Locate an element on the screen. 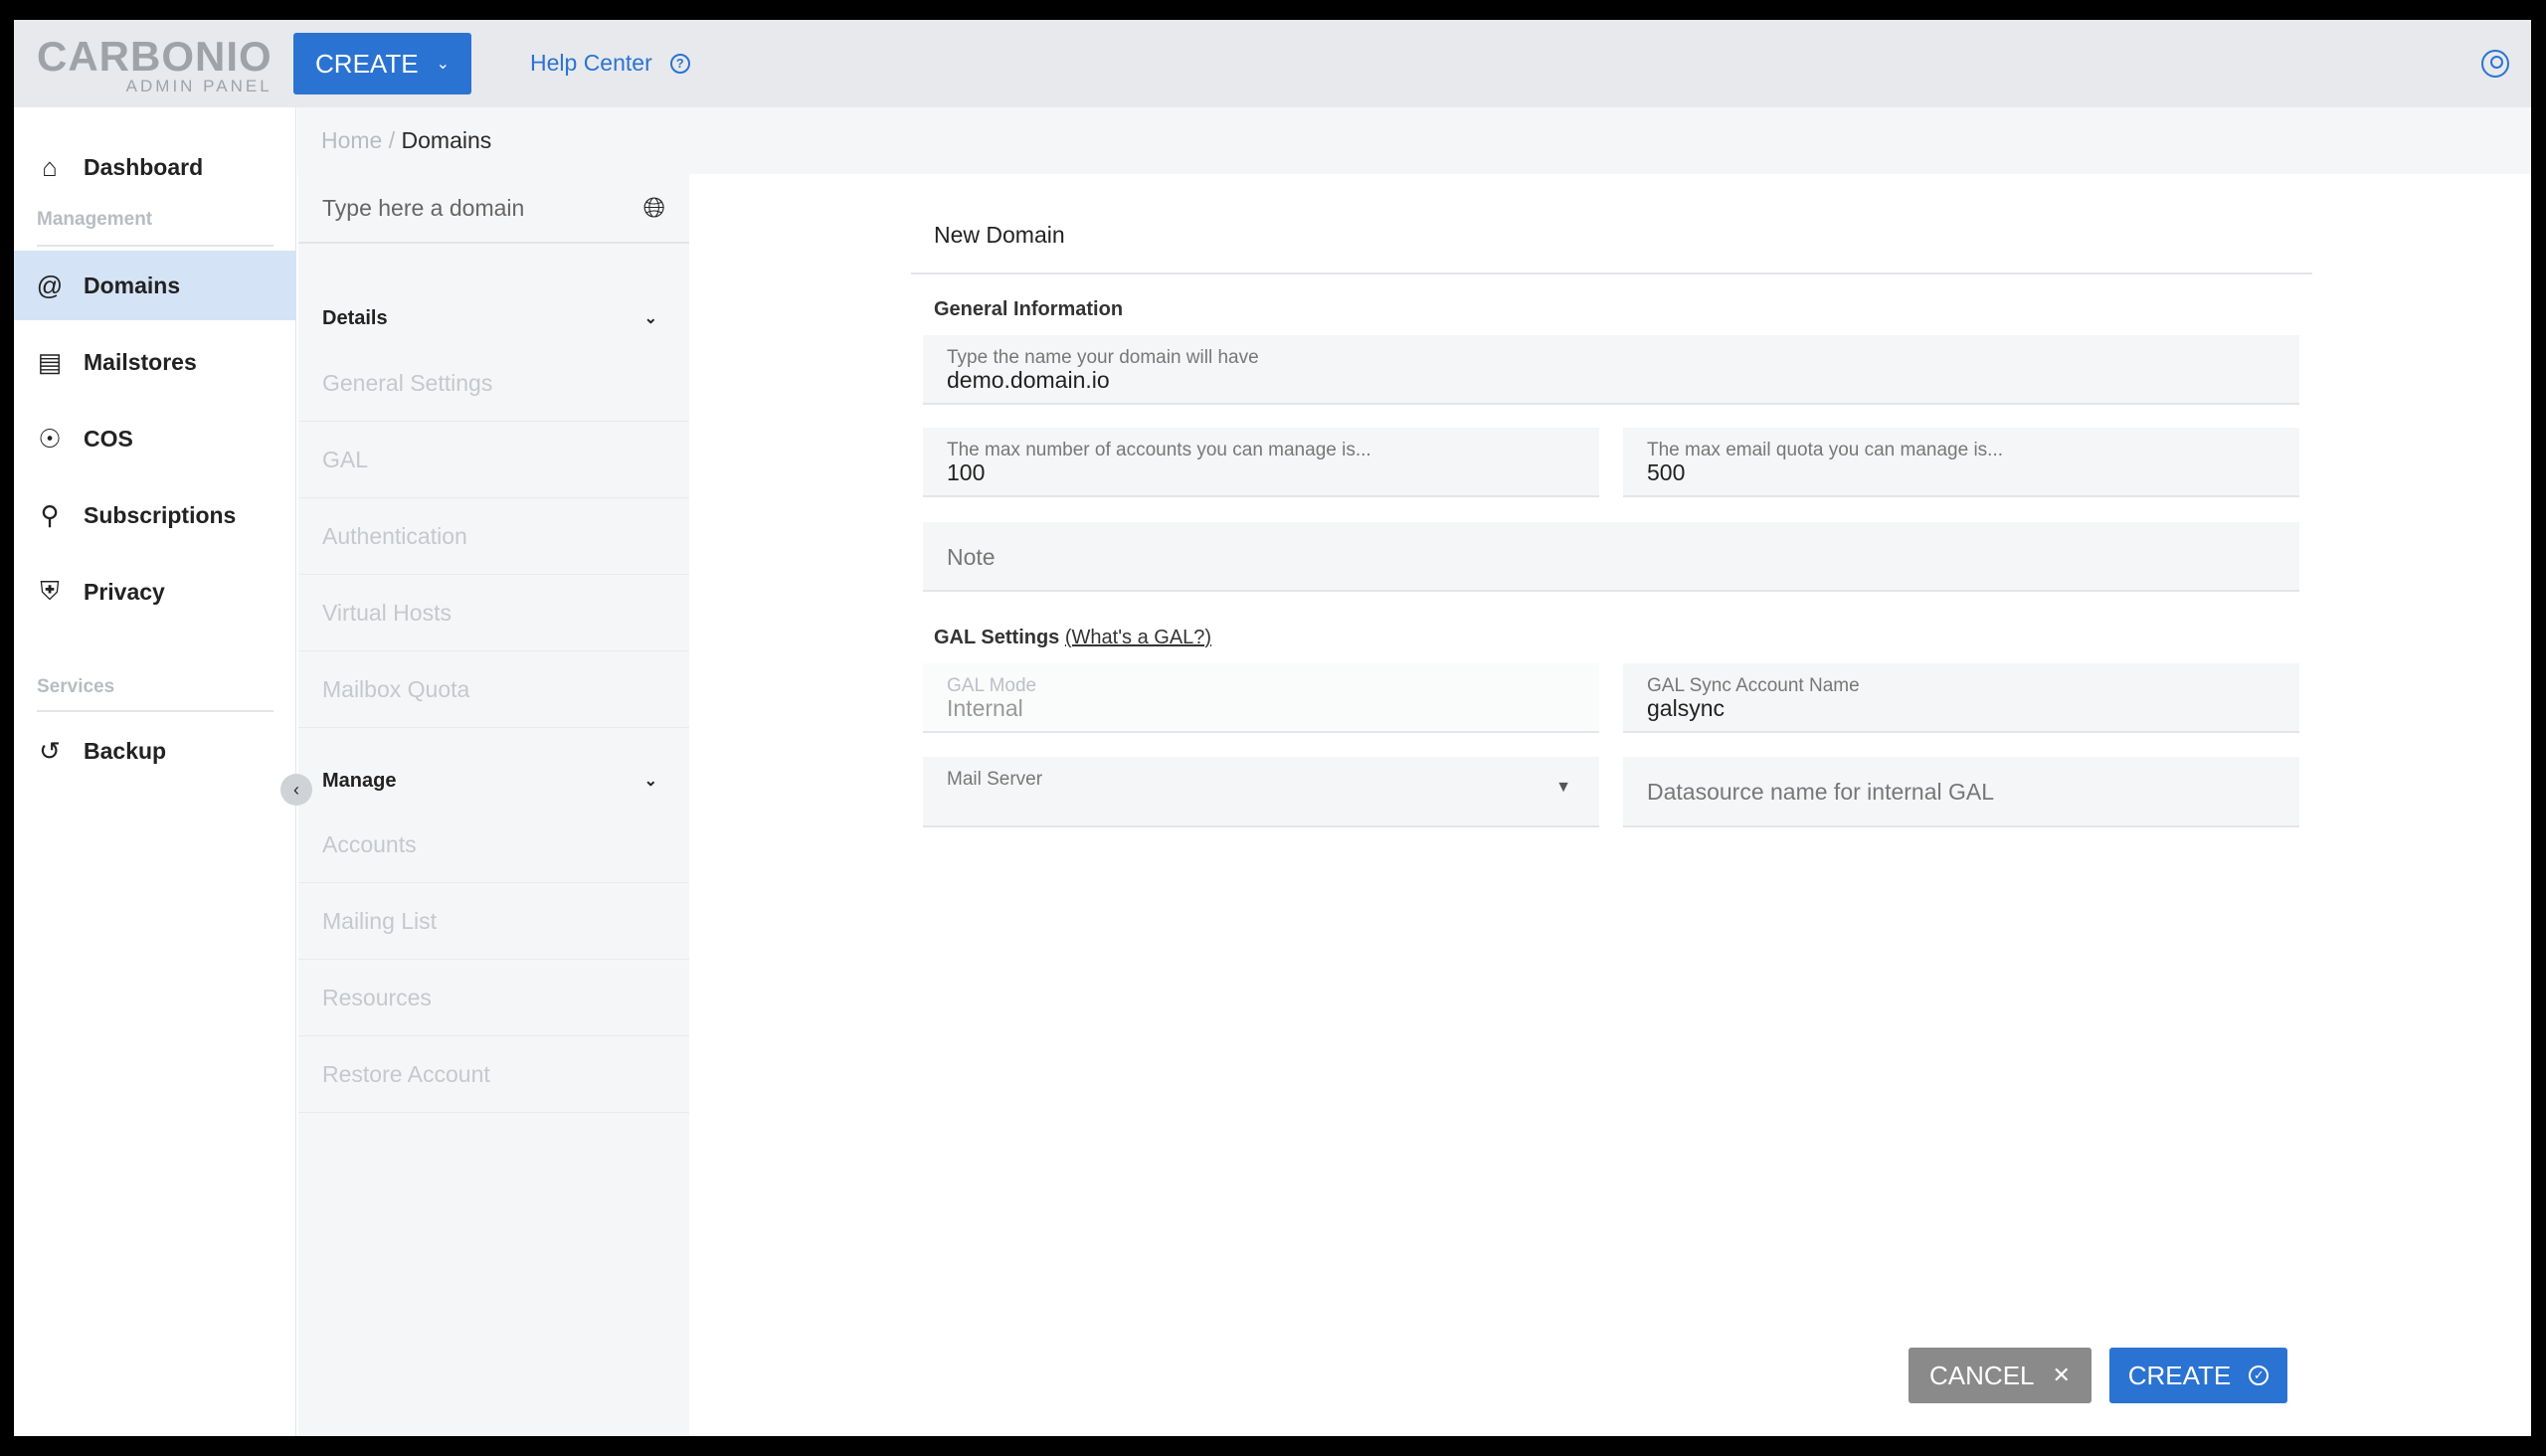  search-placeholder: Type here a domain is located at coordinates (423, 207).